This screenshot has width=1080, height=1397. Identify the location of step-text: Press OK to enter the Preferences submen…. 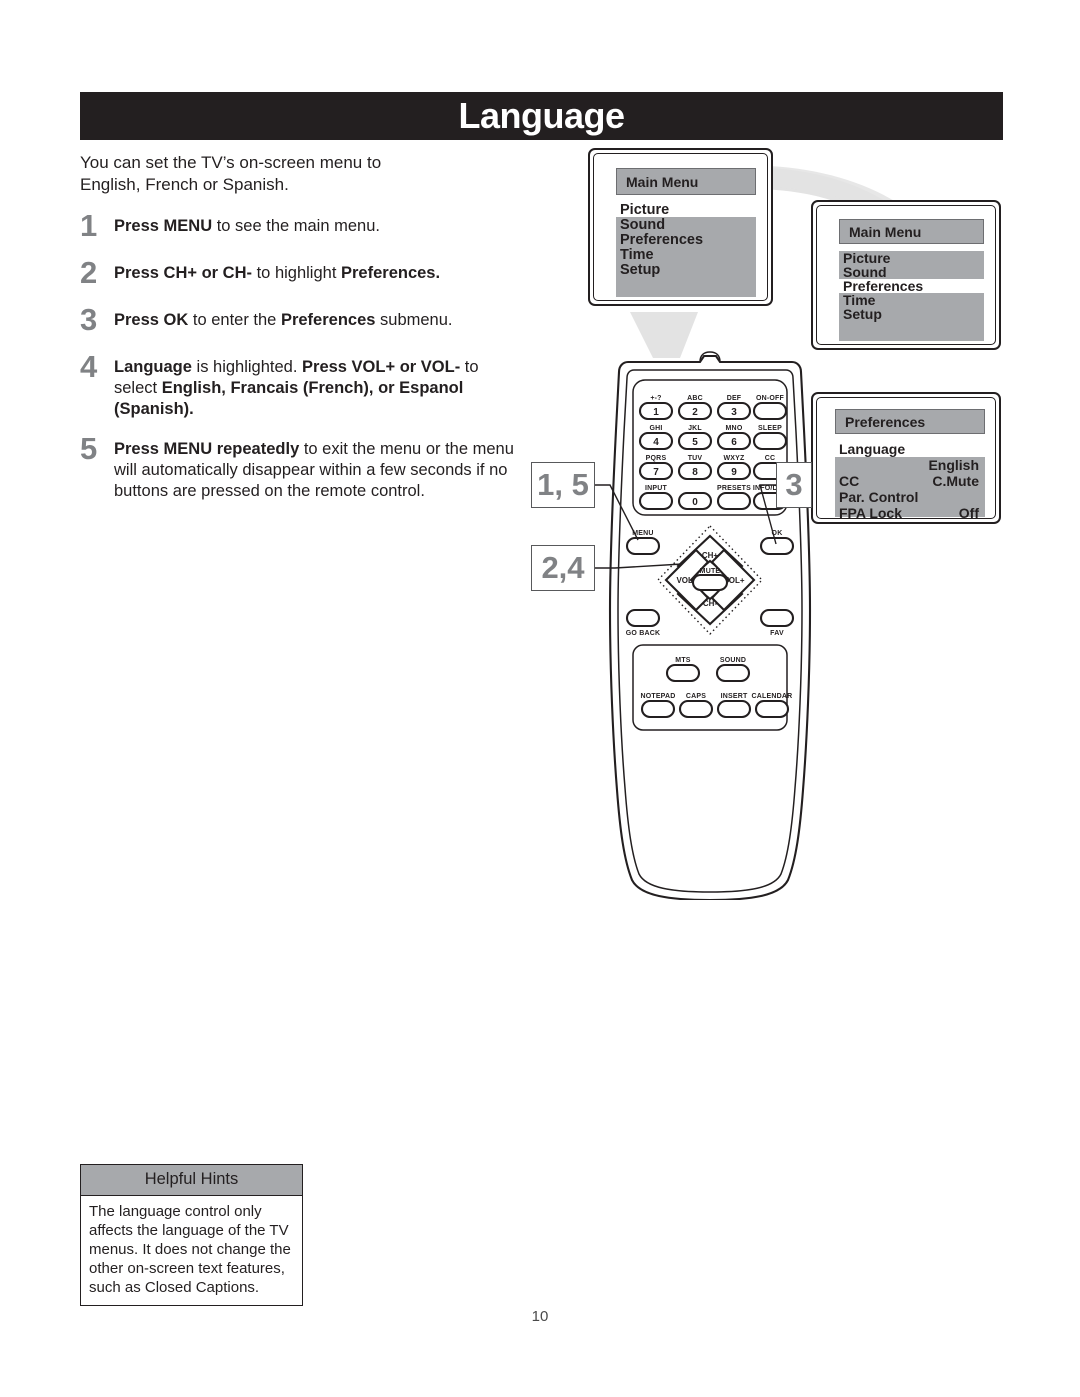
(283, 320).